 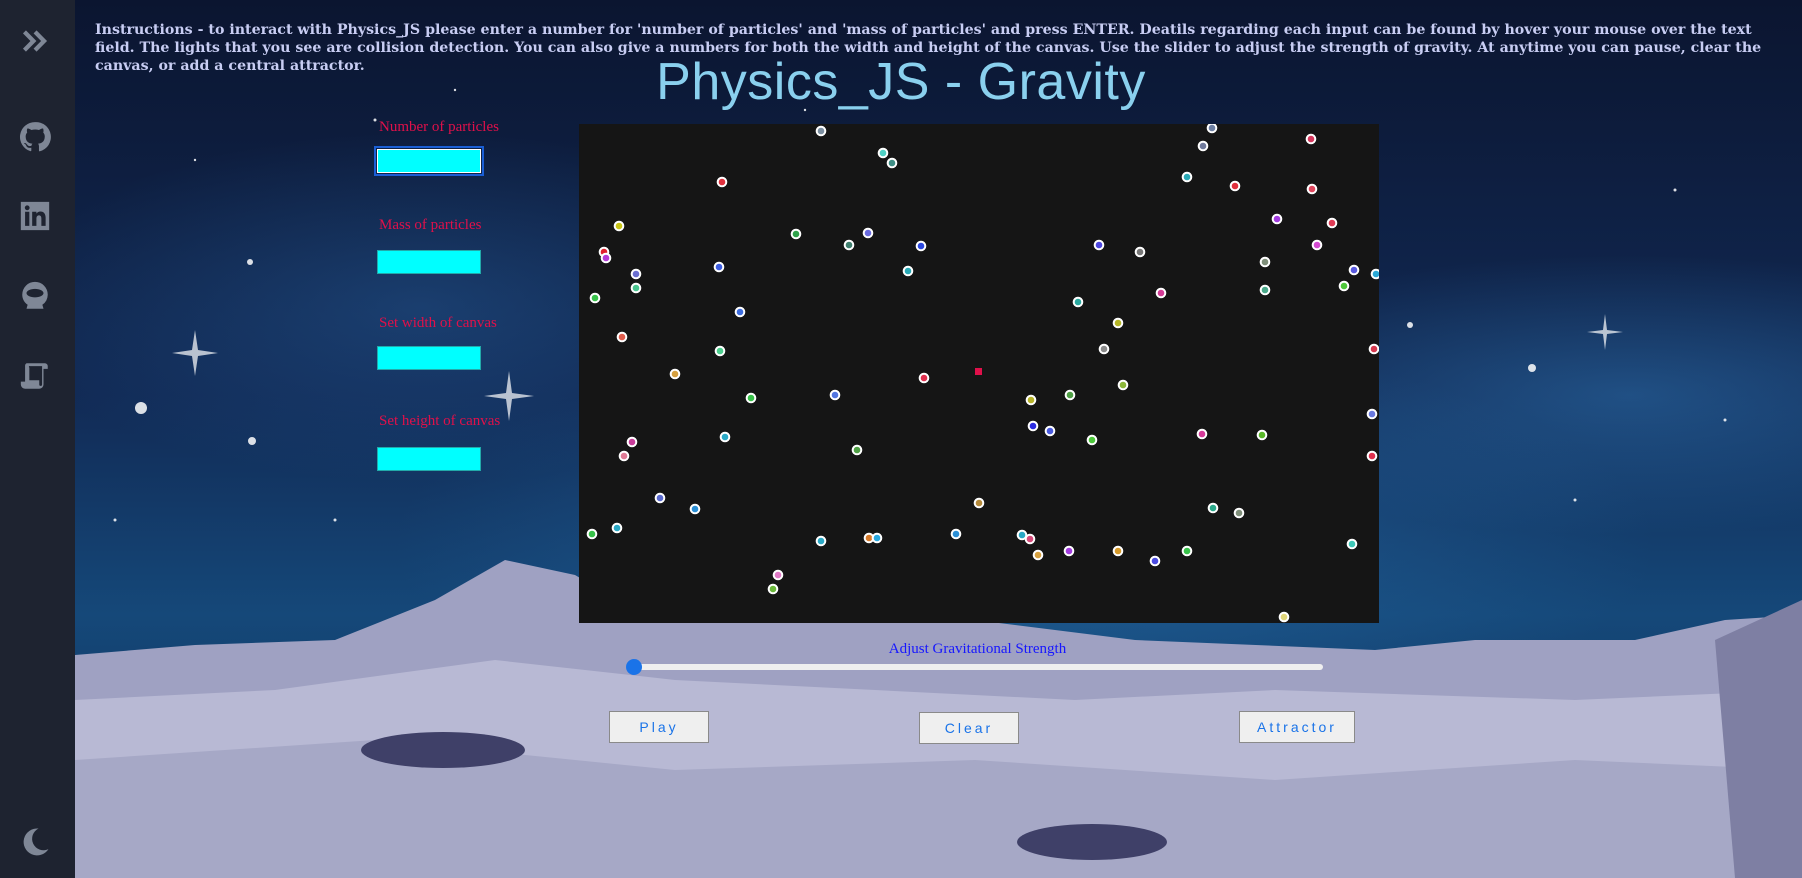 What do you see at coordinates (429, 358) in the screenshot?
I see `canvas-width-input` at bounding box center [429, 358].